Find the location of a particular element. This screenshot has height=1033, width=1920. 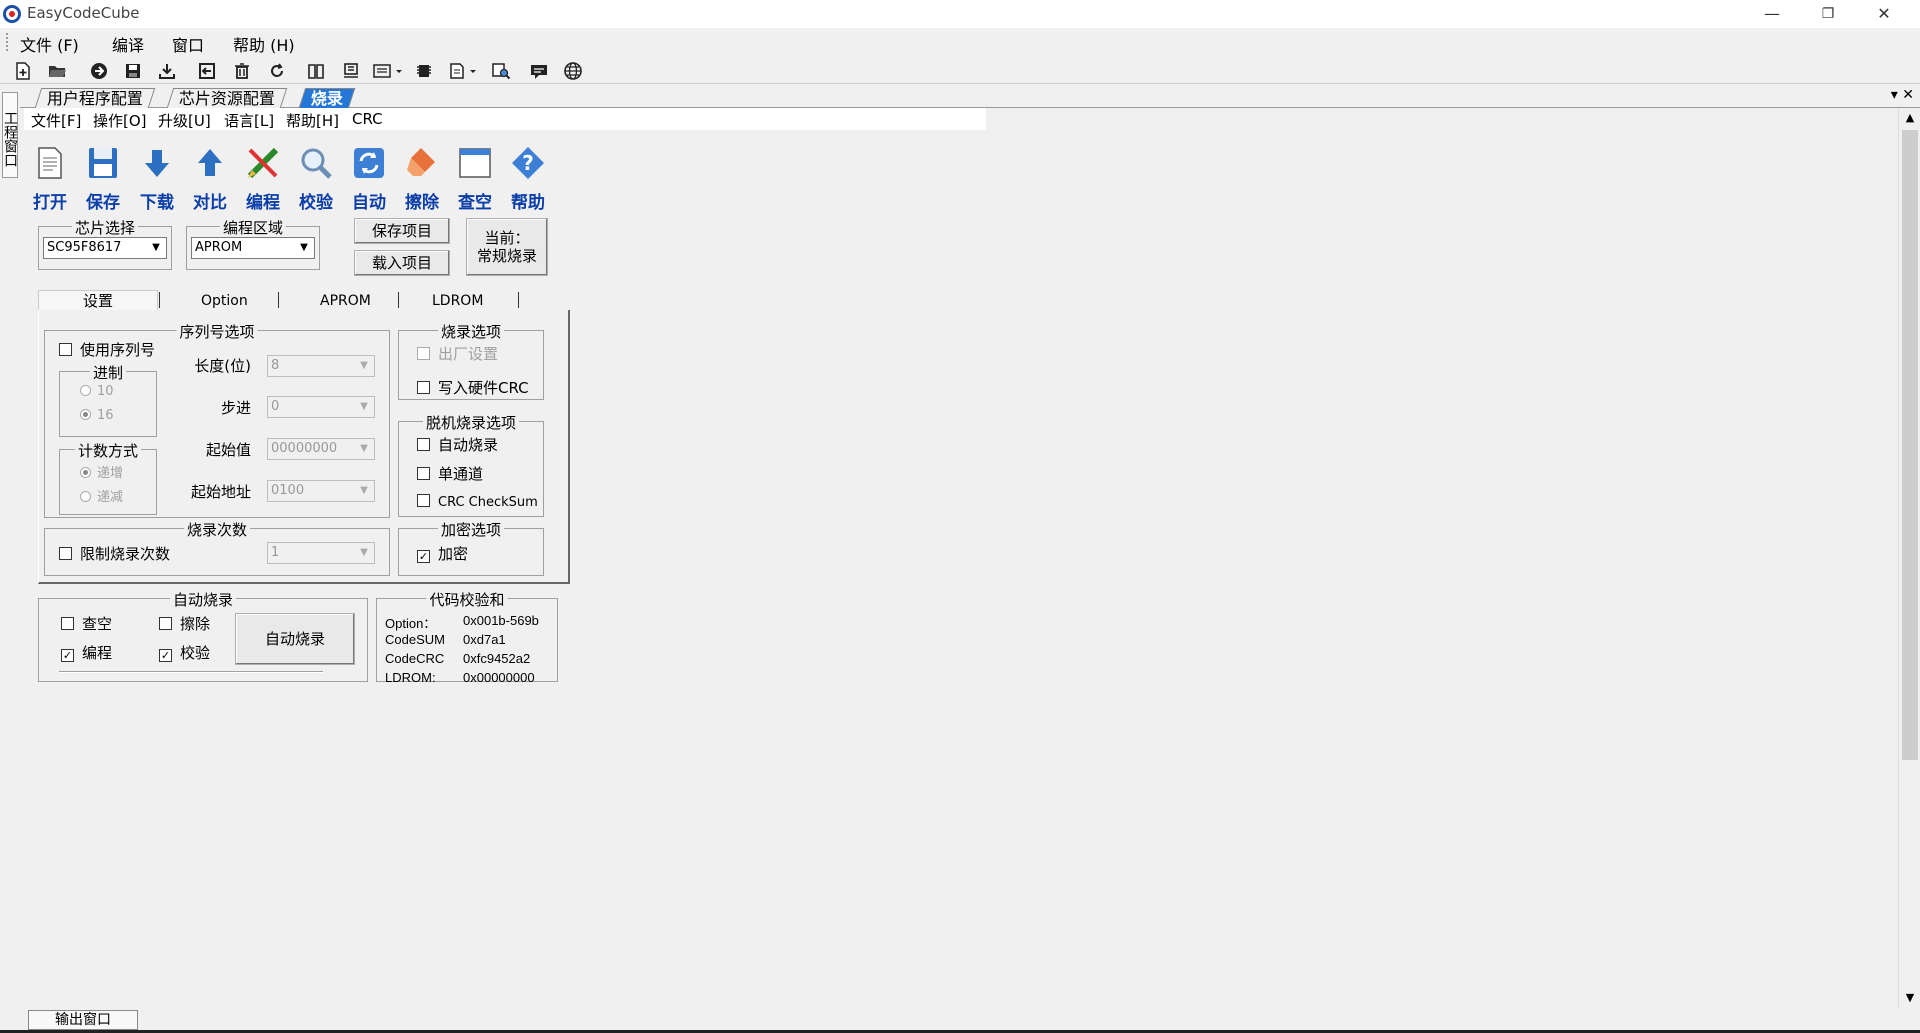

menu-help: 帮助 (H) is located at coordinates (264, 44).